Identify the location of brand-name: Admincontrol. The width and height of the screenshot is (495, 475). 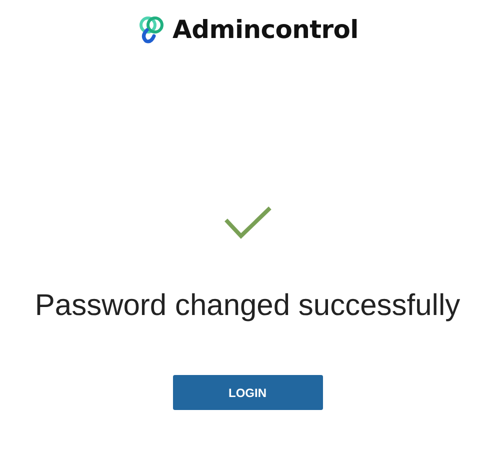
(265, 29).